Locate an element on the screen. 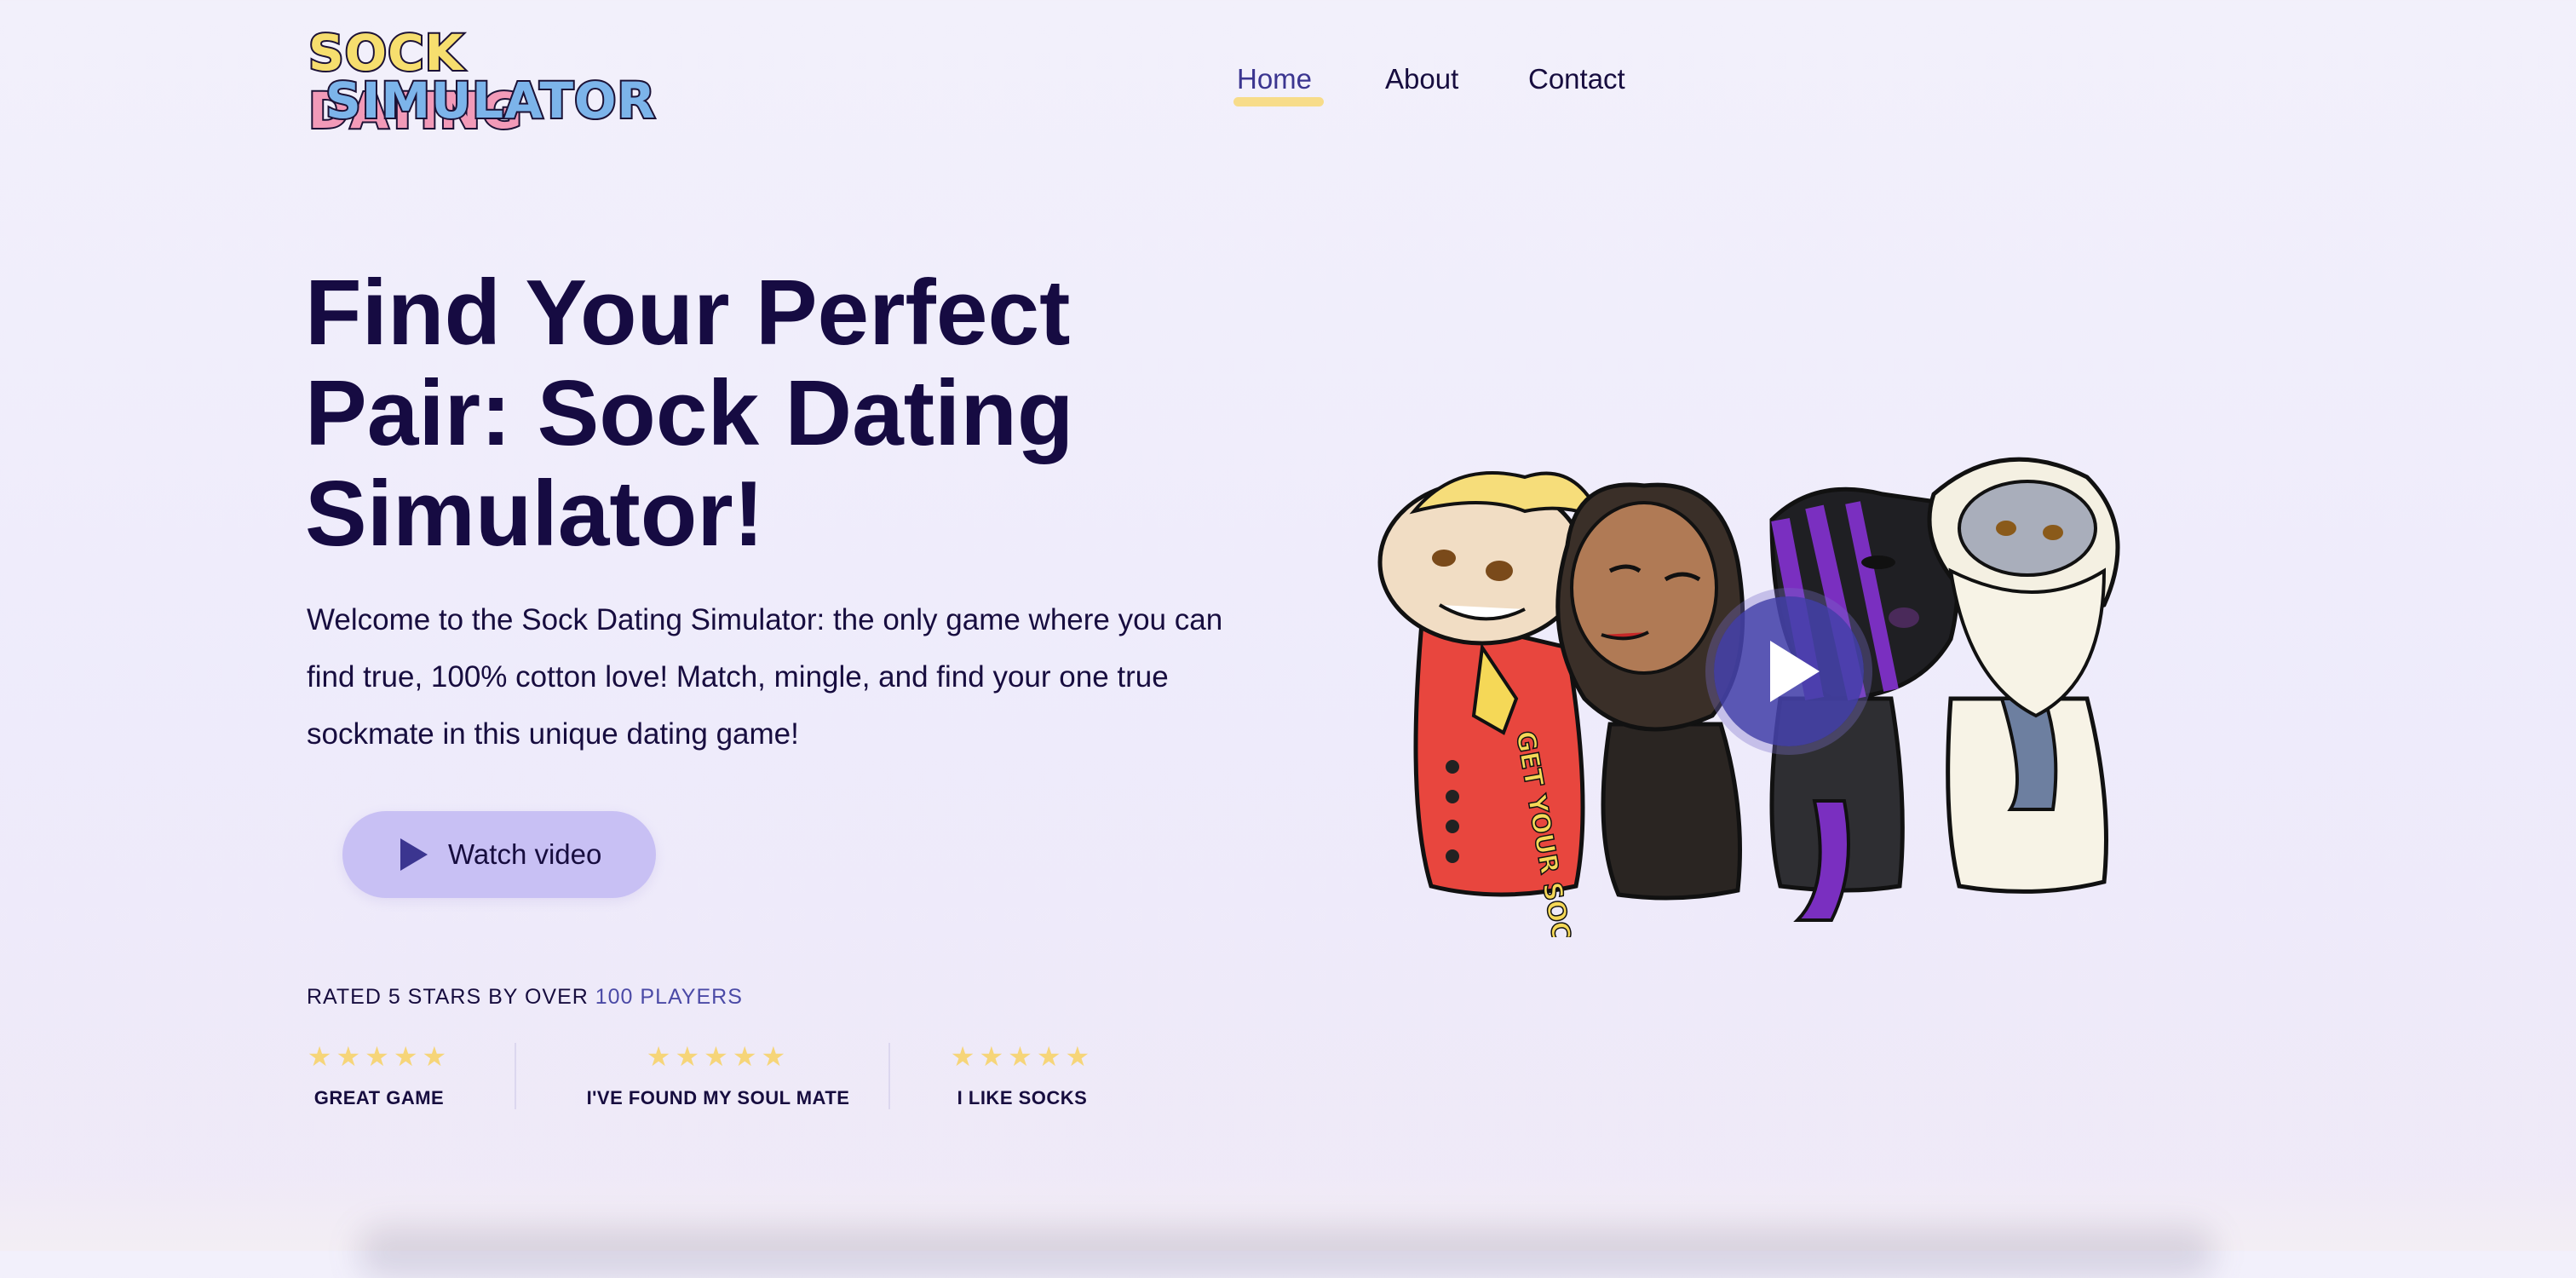  nav-contact-link: Contact is located at coordinates (1577, 79).